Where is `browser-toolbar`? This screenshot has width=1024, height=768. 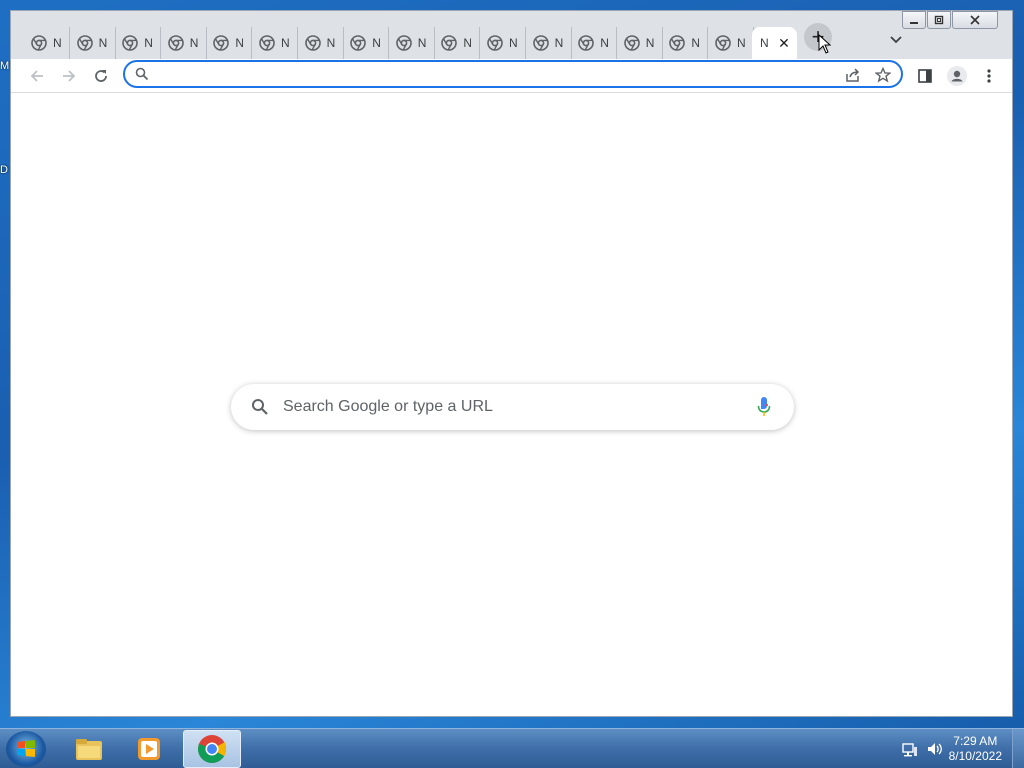 browser-toolbar is located at coordinates (511, 76).